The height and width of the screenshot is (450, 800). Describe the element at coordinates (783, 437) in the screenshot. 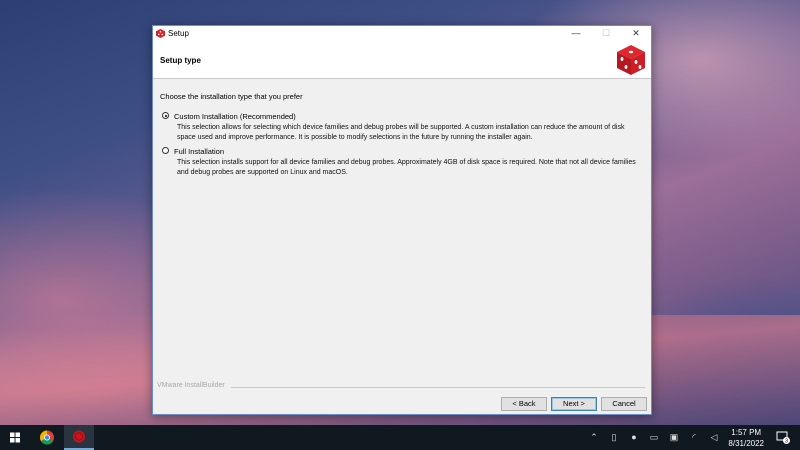

I see `notification-icon: 3` at that location.